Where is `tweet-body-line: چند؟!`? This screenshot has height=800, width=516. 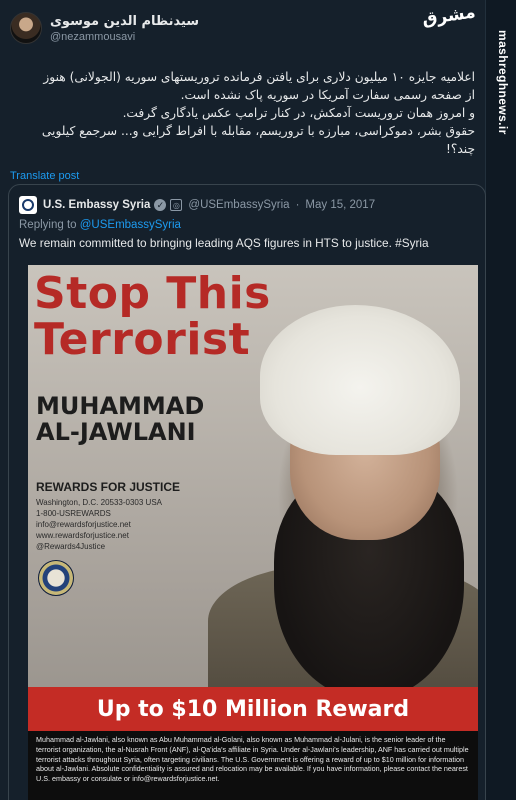 tweet-body-line: چند؟! is located at coordinates (460, 149).